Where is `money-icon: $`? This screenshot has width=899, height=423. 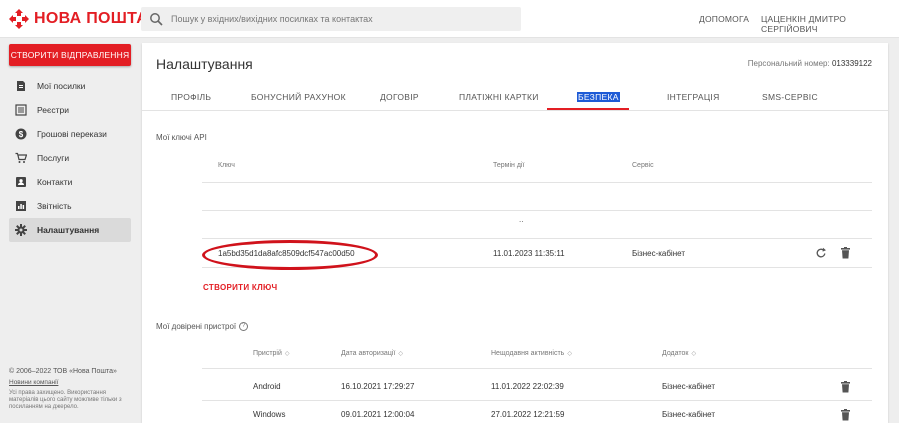
money-icon: $ is located at coordinates (21, 134).